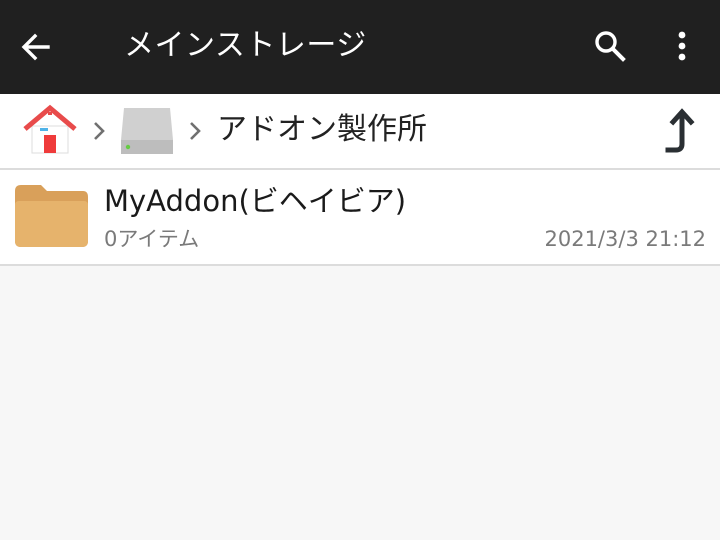  I want to click on home-icon, so click(50, 129).